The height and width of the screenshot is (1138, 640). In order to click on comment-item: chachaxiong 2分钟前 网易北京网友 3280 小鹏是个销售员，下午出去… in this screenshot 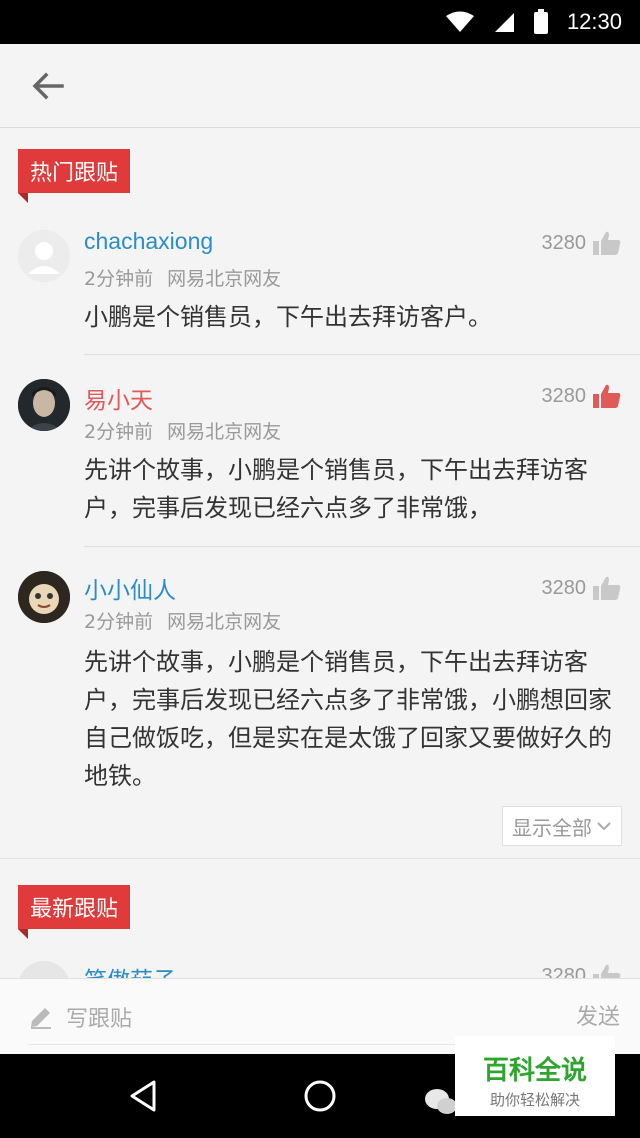, I will do `click(320, 289)`.